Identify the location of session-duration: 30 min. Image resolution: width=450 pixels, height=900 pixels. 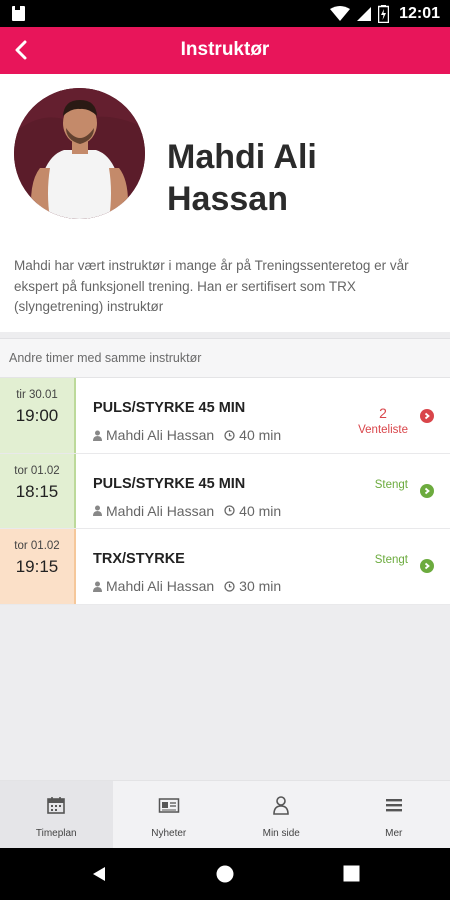
(260, 586).